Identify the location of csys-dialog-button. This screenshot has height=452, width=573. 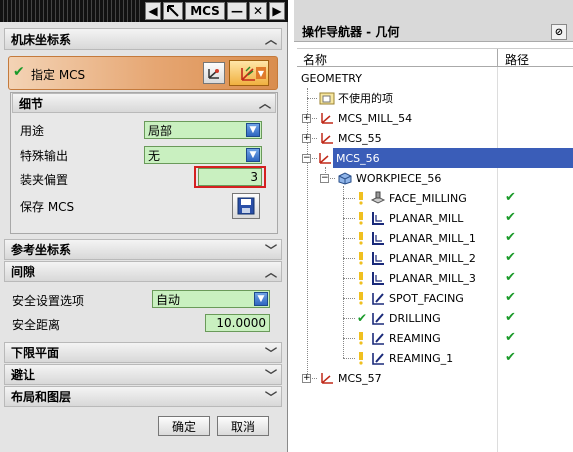
(214, 73).